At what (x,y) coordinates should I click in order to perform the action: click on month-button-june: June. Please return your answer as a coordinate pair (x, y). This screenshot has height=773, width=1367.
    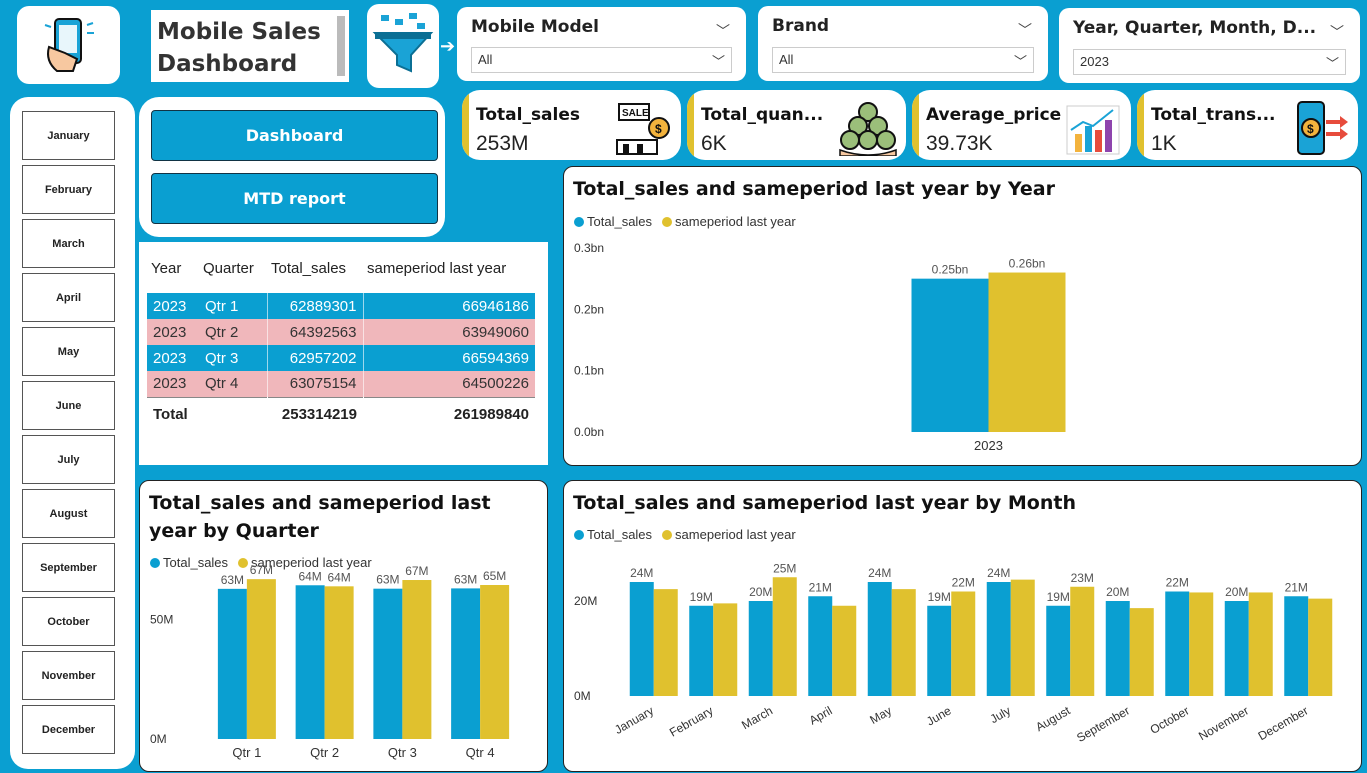
    Looking at the image, I should click on (68, 405).